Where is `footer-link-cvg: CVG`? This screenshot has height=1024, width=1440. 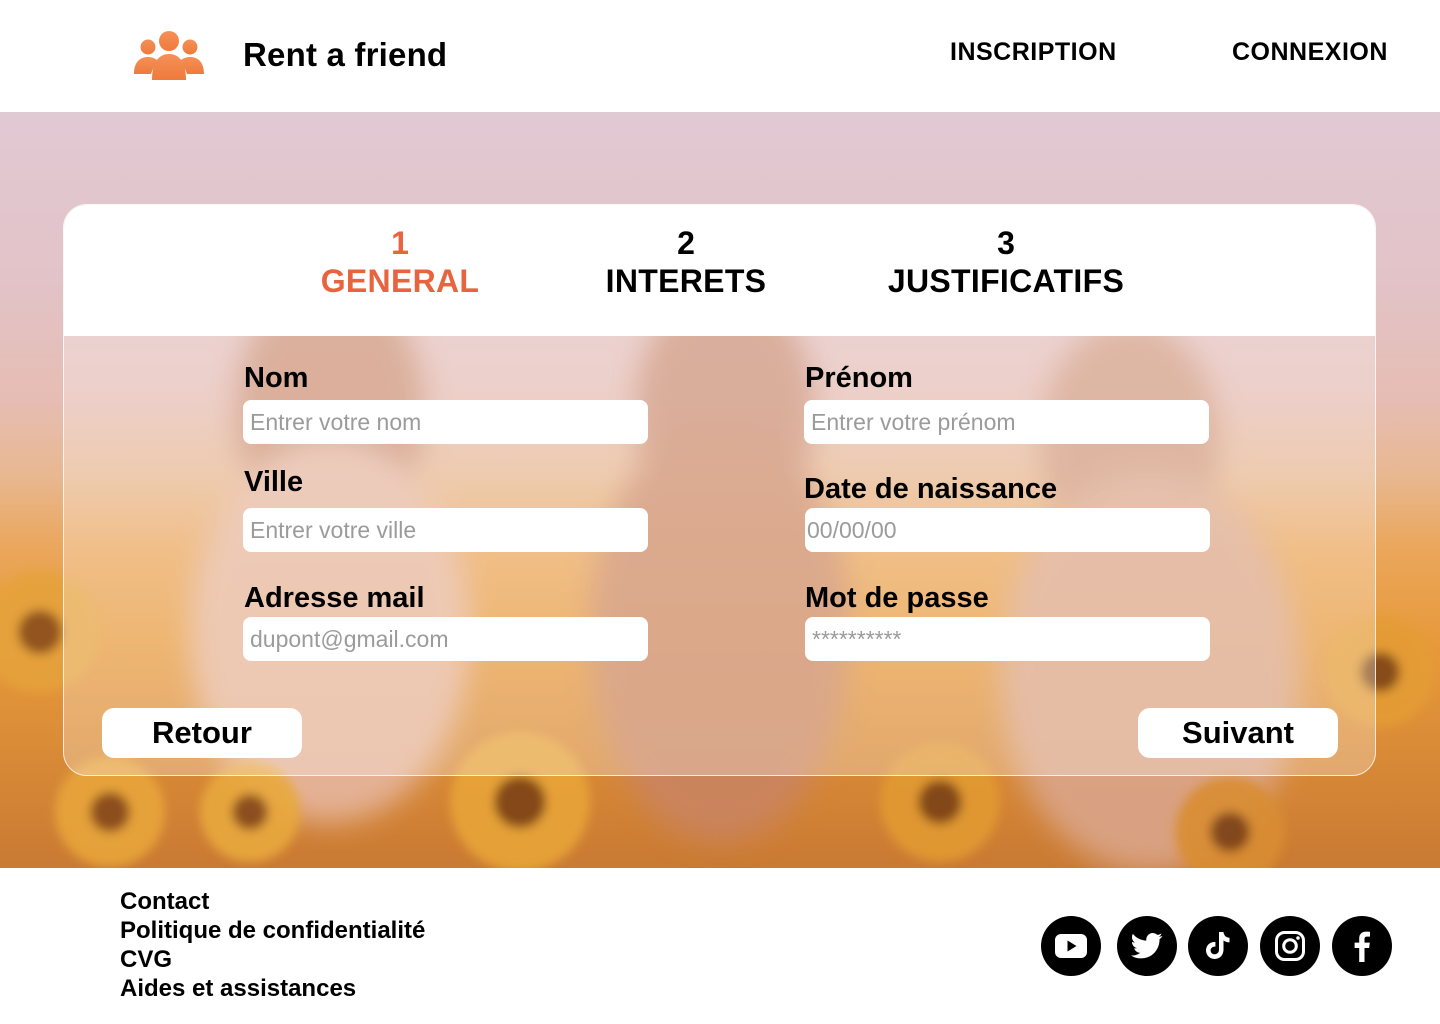 footer-link-cvg: CVG is located at coordinates (146, 960).